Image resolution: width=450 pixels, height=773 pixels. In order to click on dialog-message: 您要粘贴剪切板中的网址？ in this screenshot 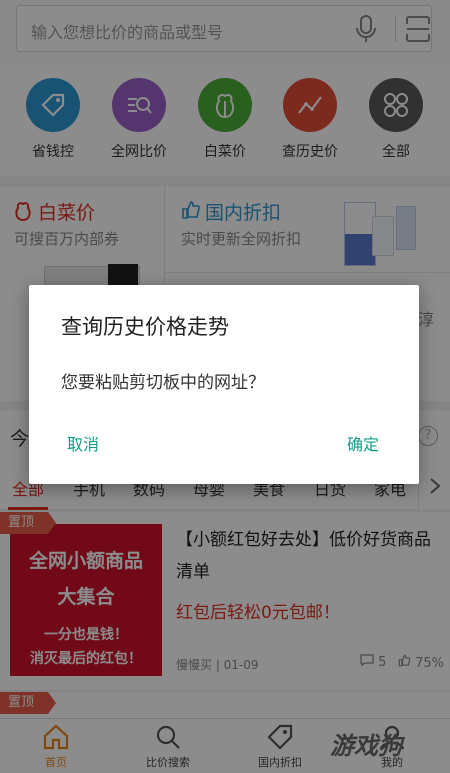, I will do `click(163, 383)`.